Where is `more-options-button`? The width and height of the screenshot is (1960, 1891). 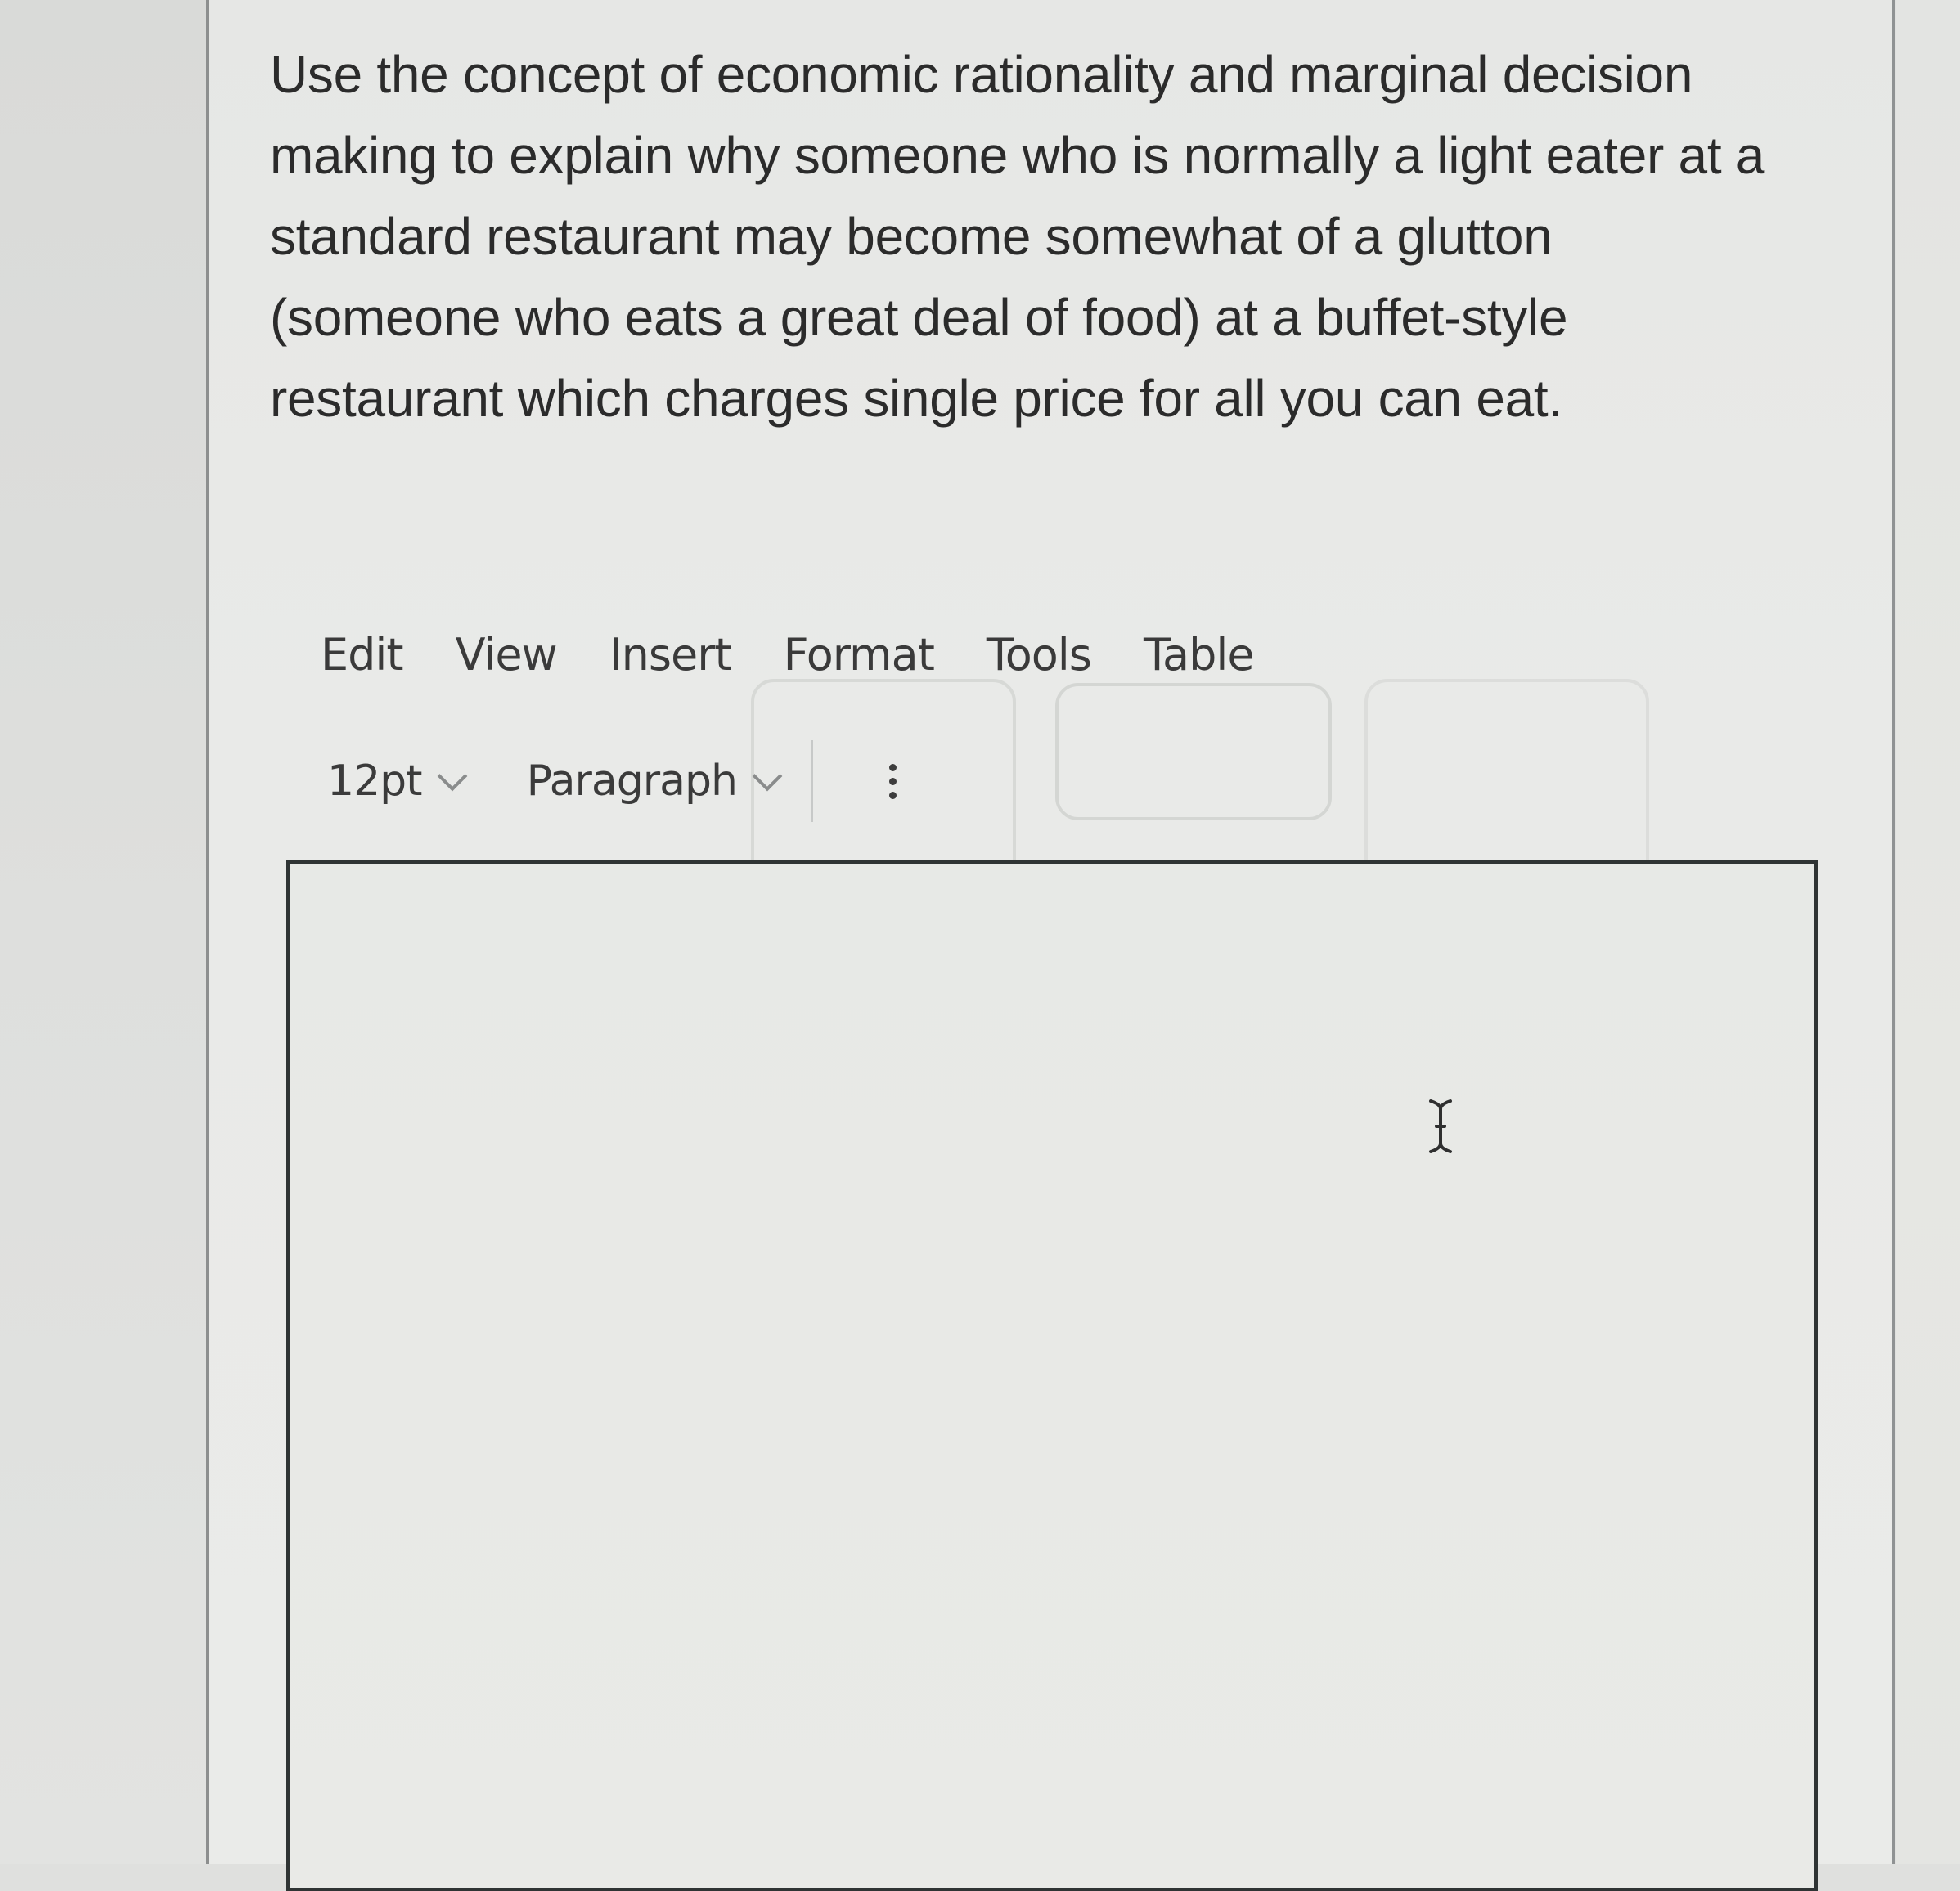 more-options-button is located at coordinates (893, 781).